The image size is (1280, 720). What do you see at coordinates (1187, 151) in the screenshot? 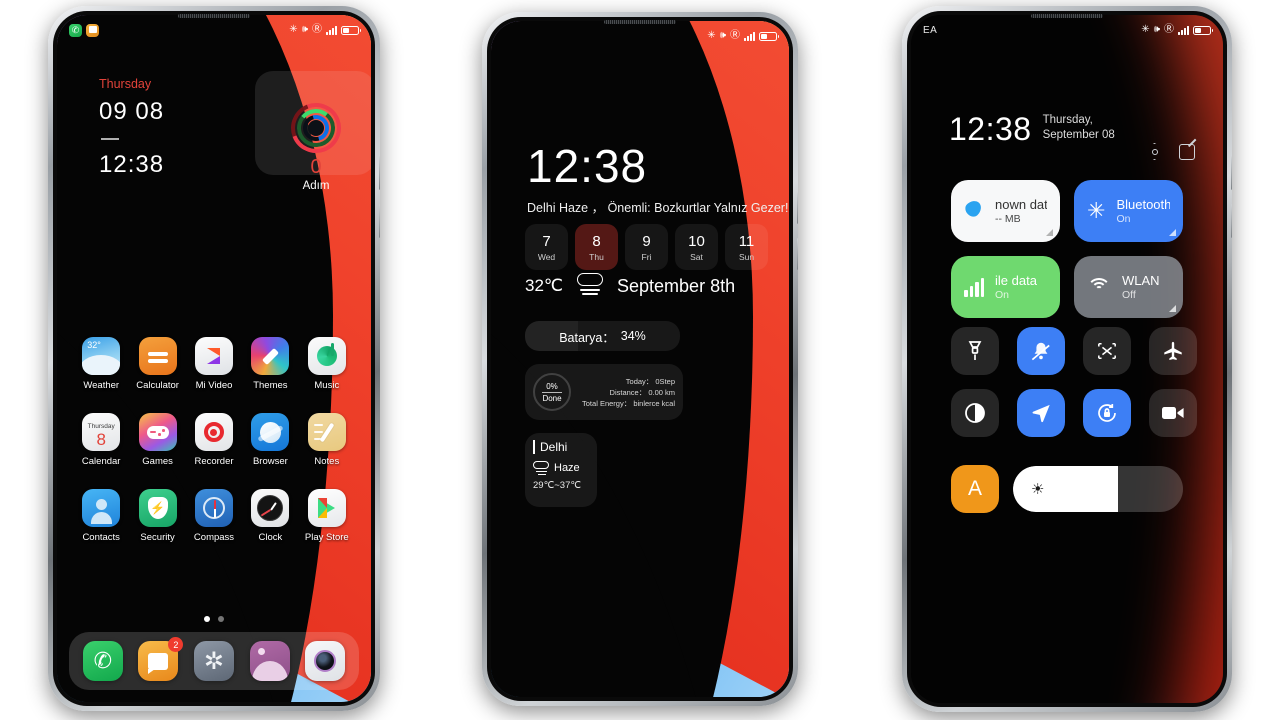
I see `edit-icon` at bounding box center [1187, 151].